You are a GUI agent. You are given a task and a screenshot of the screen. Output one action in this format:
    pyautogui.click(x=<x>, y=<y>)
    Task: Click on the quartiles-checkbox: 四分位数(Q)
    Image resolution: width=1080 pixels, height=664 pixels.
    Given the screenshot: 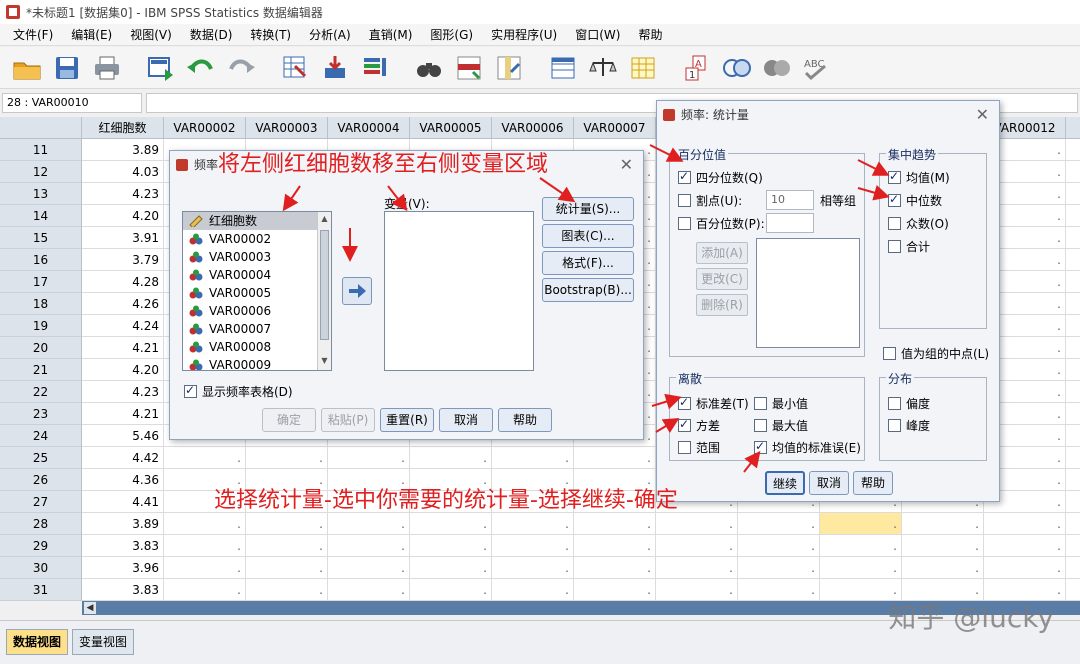 What is the action you would take?
    pyautogui.click(x=720, y=177)
    